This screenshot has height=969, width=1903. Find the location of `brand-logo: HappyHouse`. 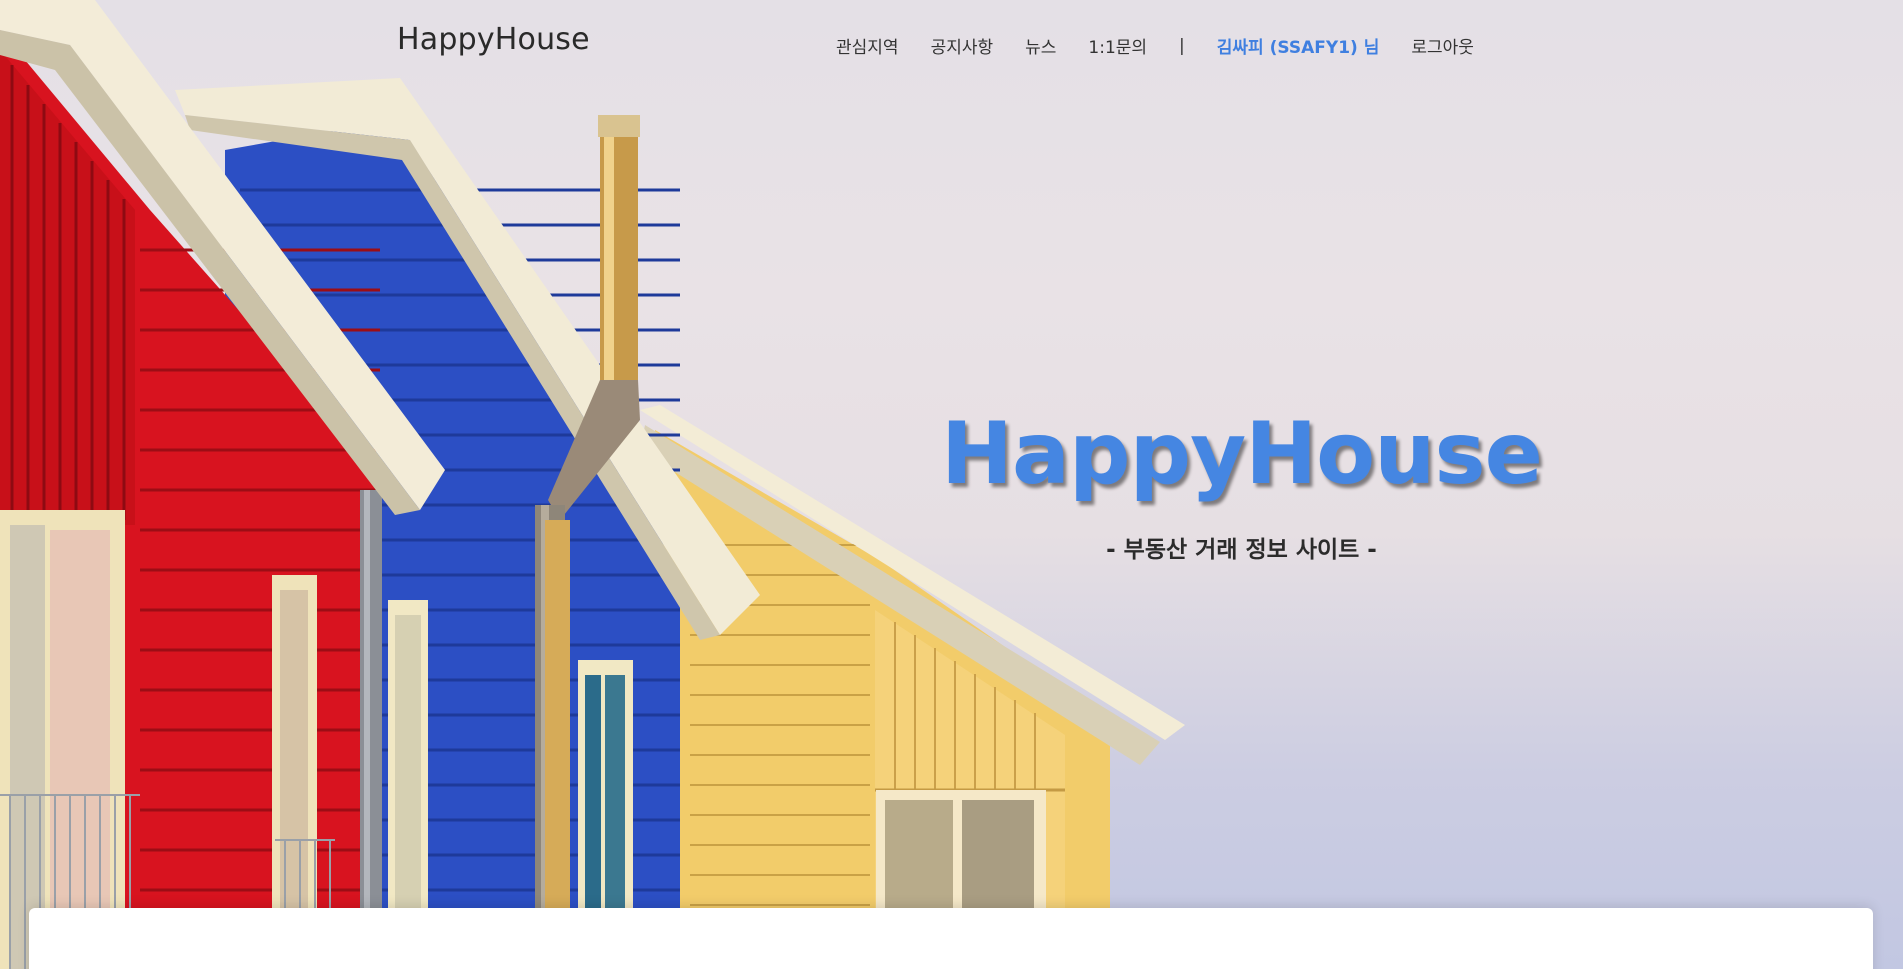

brand-logo: HappyHouse is located at coordinates (493, 39).